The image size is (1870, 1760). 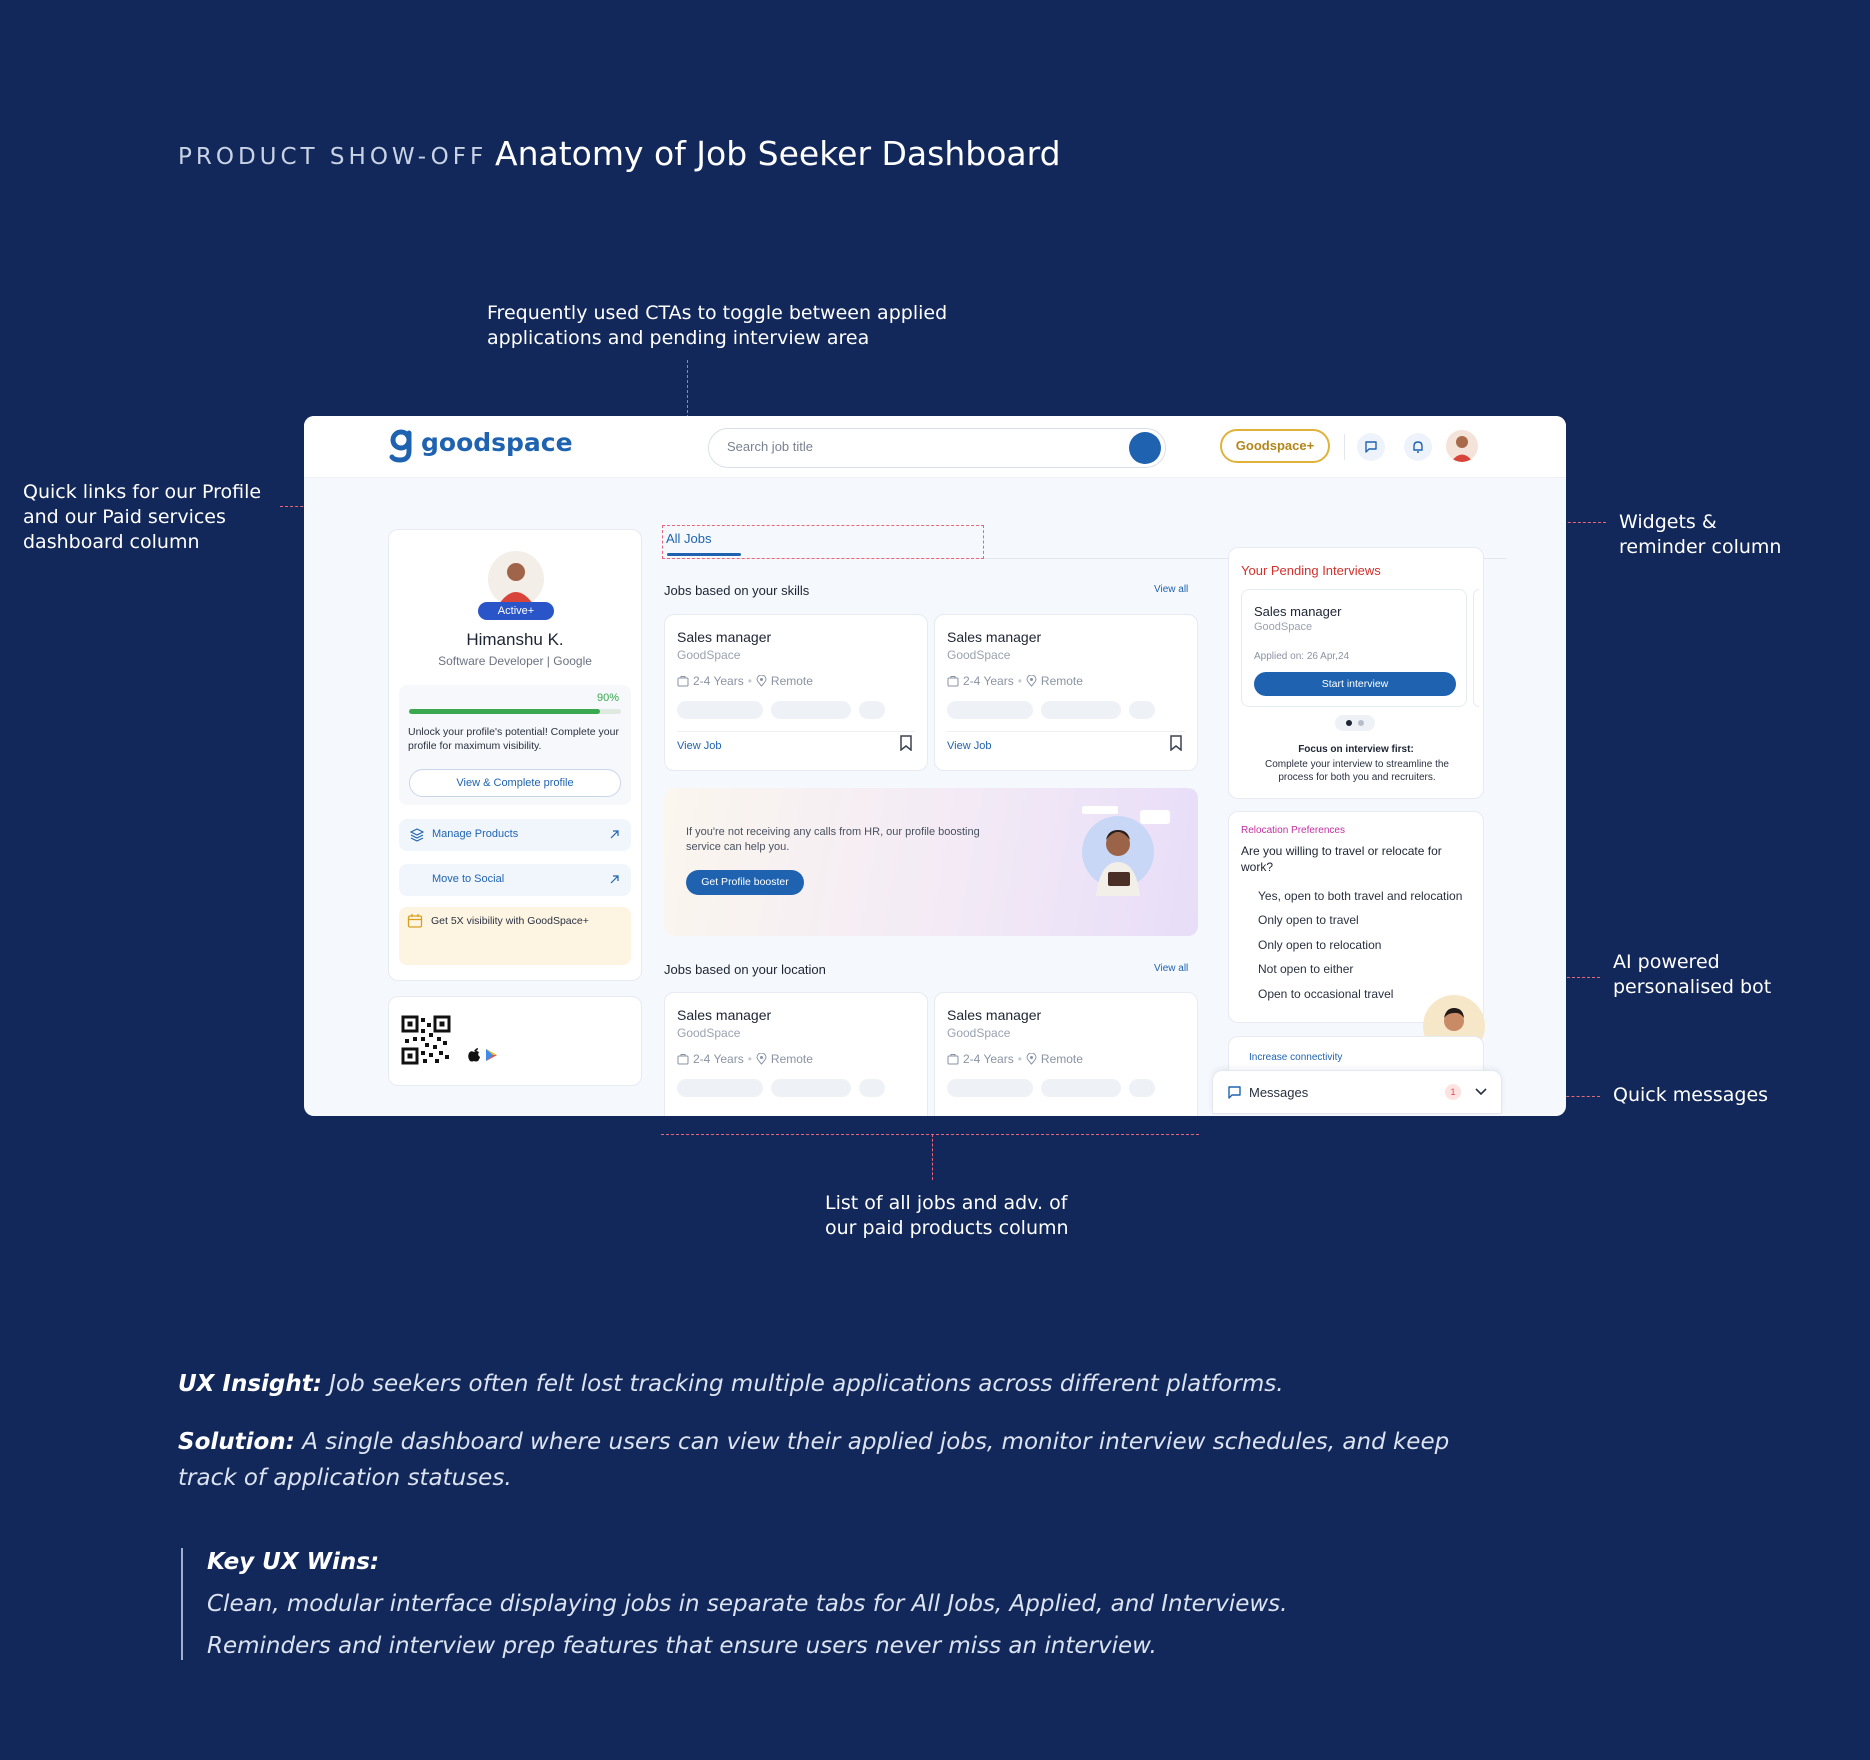 I want to click on annotation-quick-messages: Quick messages, so click(x=1691, y=1095).